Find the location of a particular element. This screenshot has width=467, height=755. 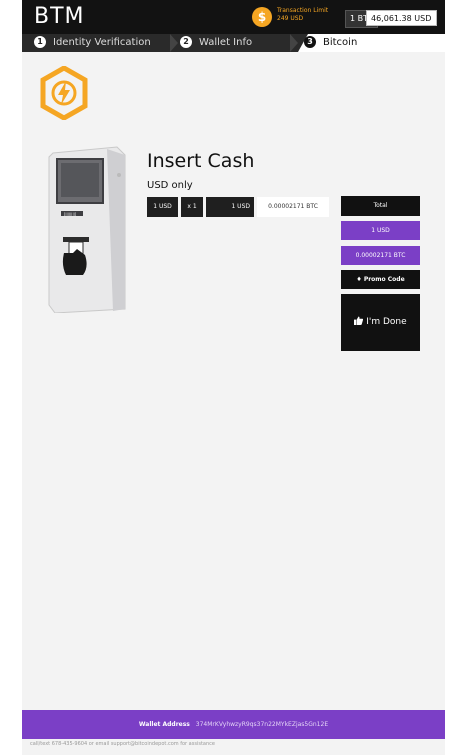

promo-code-label: Promo Code is located at coordinates (384, 279).